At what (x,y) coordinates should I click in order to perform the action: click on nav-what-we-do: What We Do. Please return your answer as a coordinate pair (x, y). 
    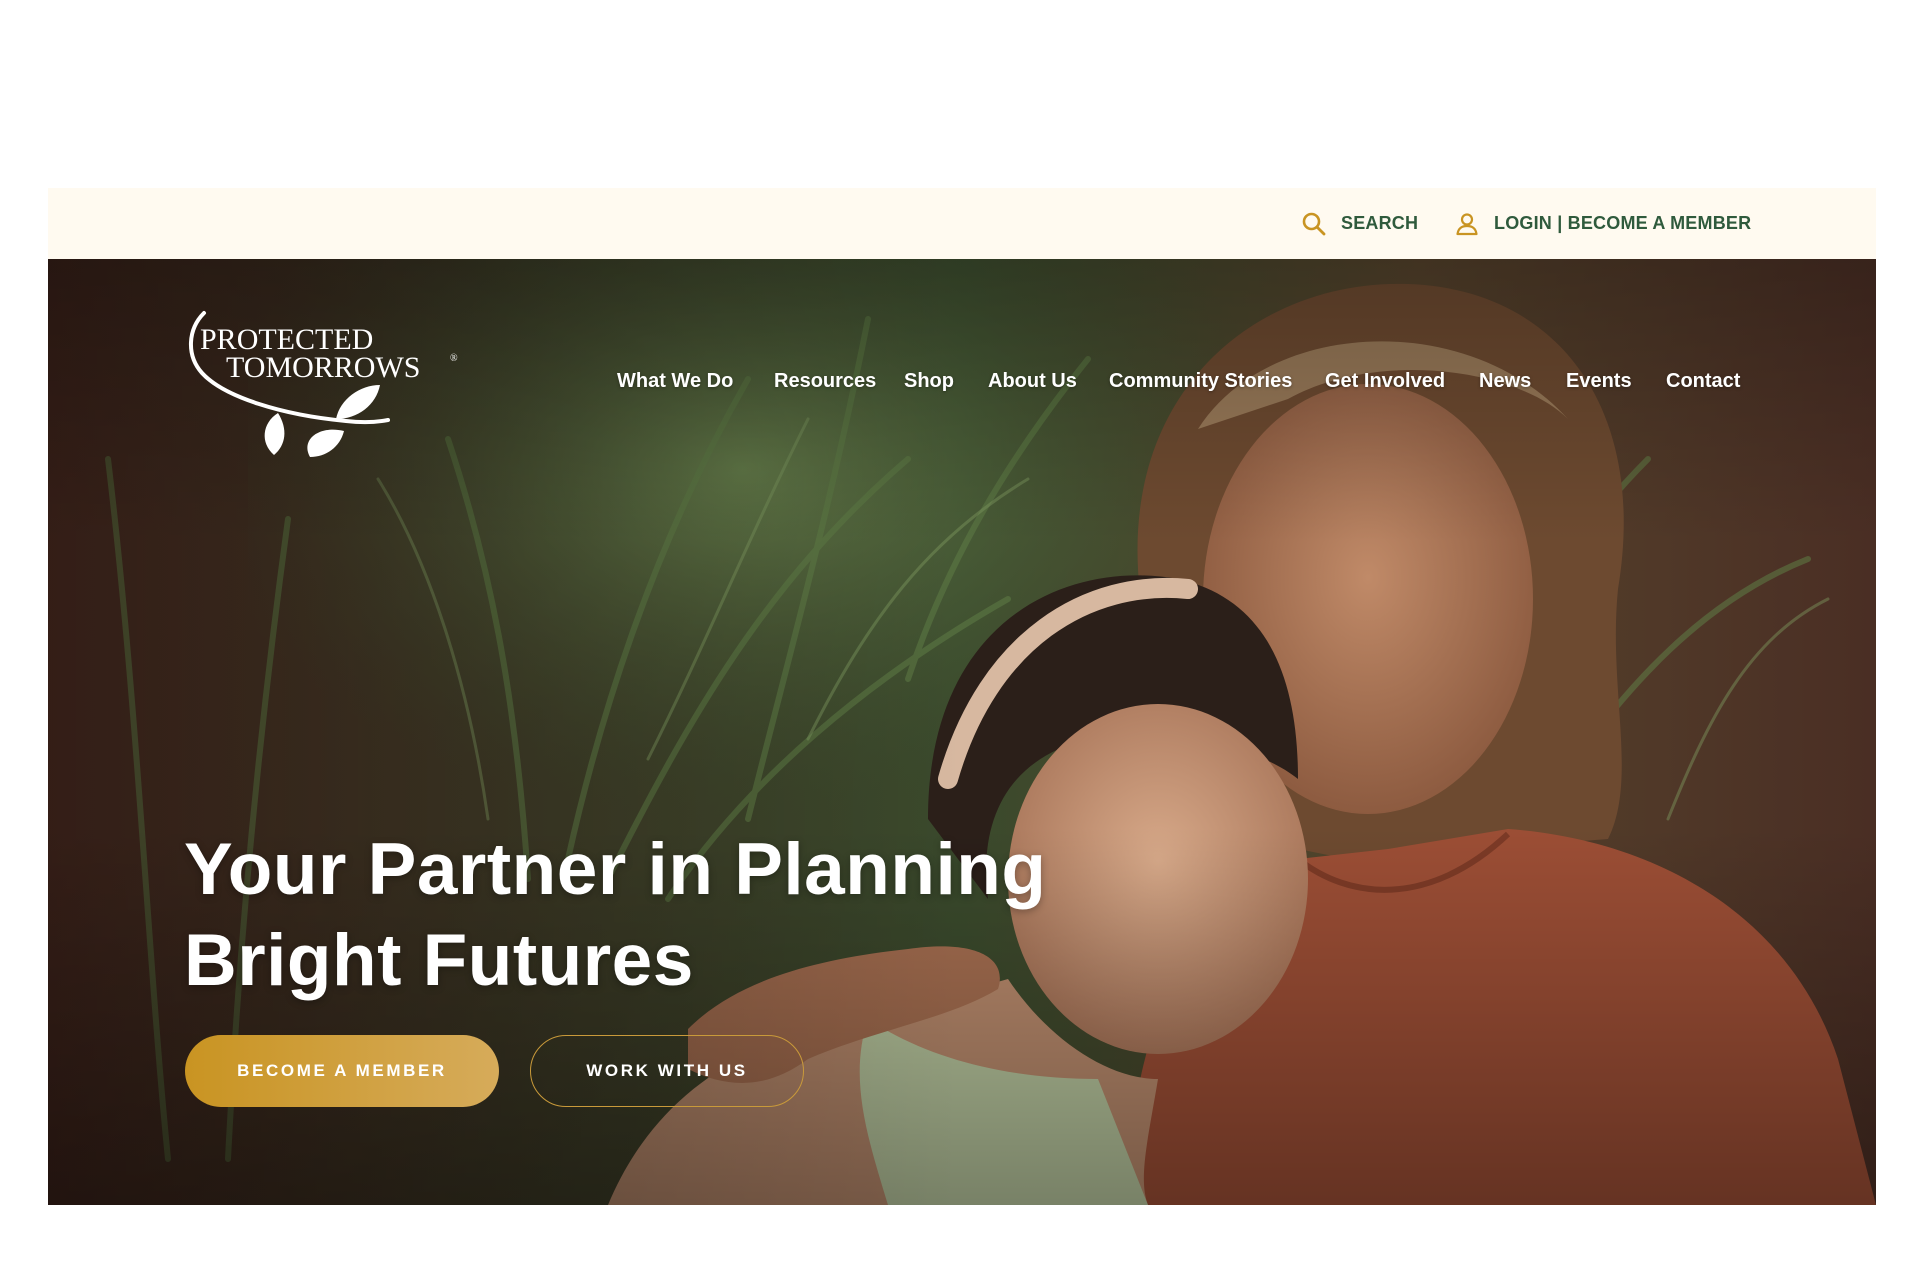
    Looking at the image, I should click on (675, 381).